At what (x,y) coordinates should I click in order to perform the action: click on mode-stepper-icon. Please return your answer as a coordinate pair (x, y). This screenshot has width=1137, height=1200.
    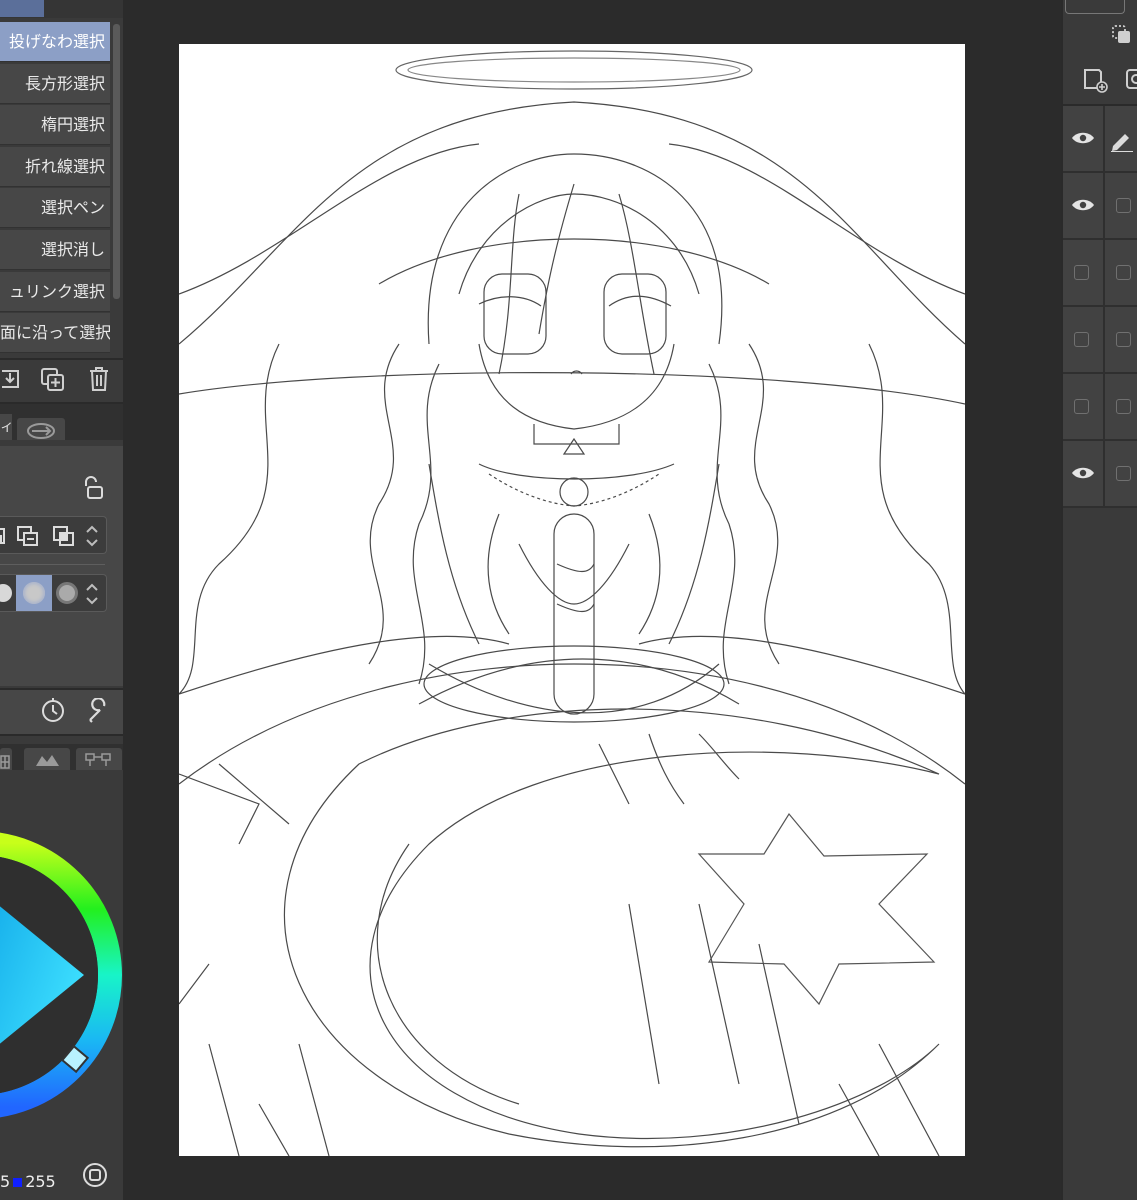
    Looking at the image, I should click on (92, 536).